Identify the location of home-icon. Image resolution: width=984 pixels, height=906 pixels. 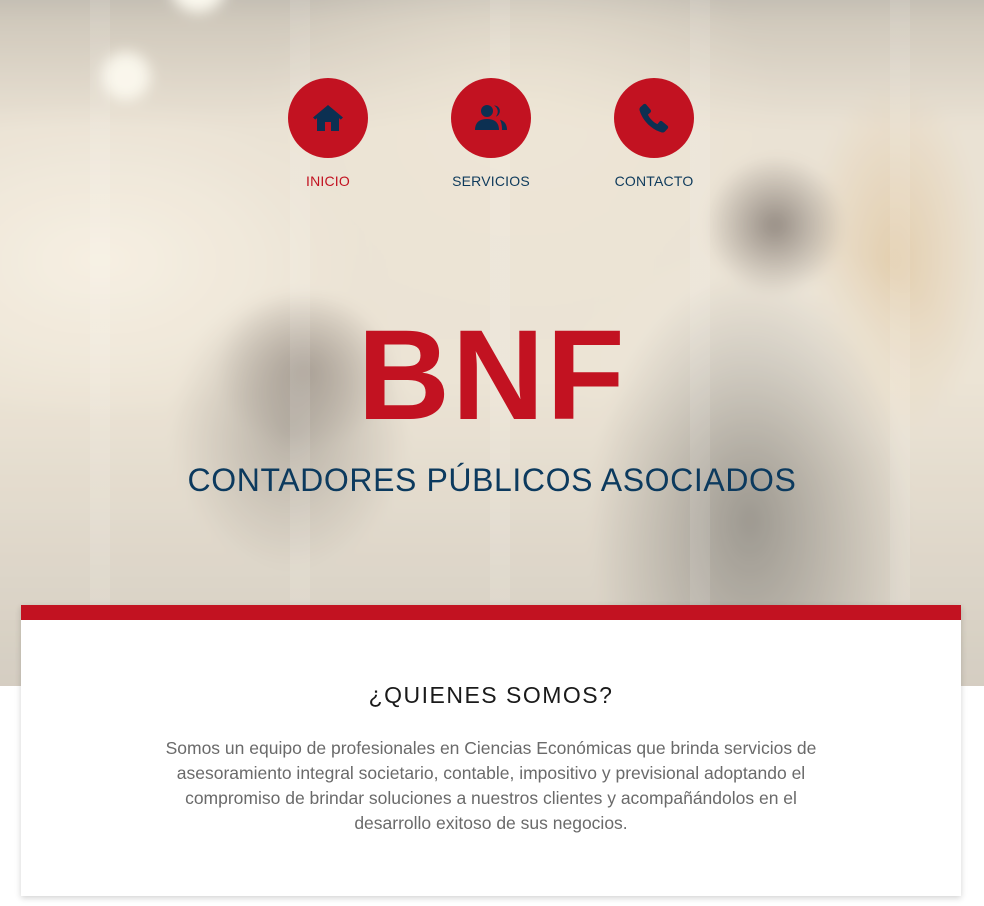
(328, 118).